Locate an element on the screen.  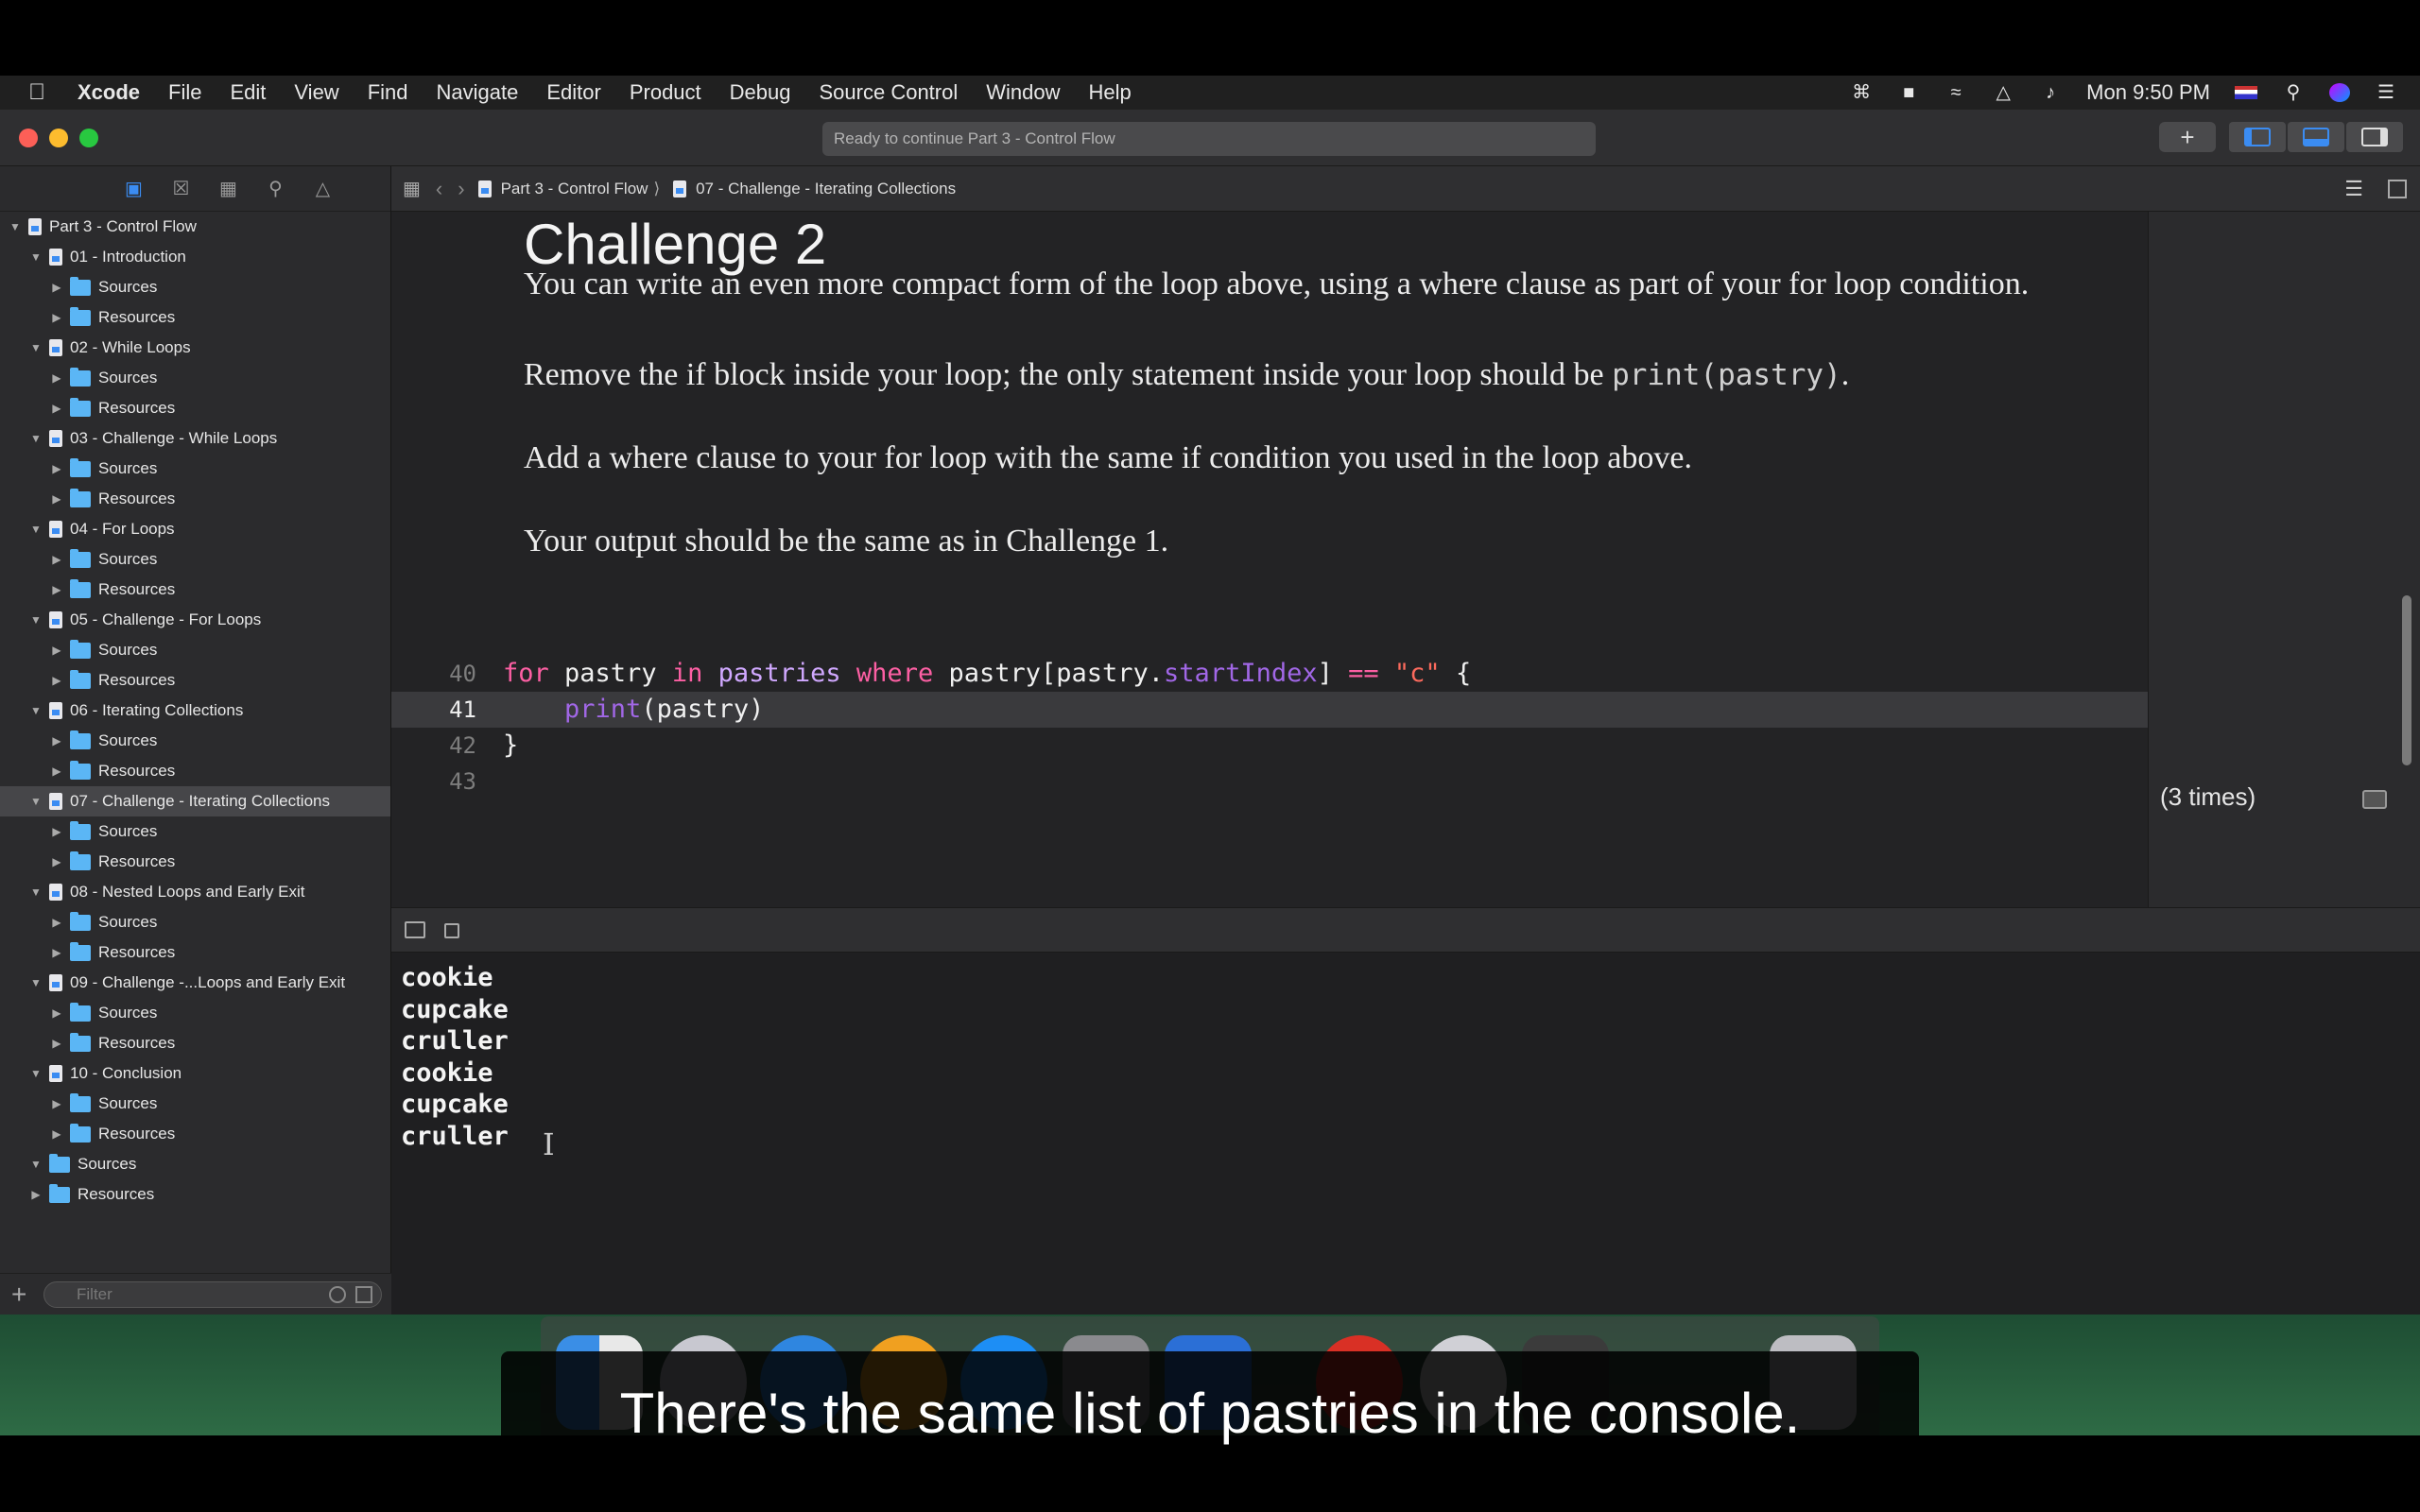
airplay-icon: △ is located at coordinates (2003, 92).